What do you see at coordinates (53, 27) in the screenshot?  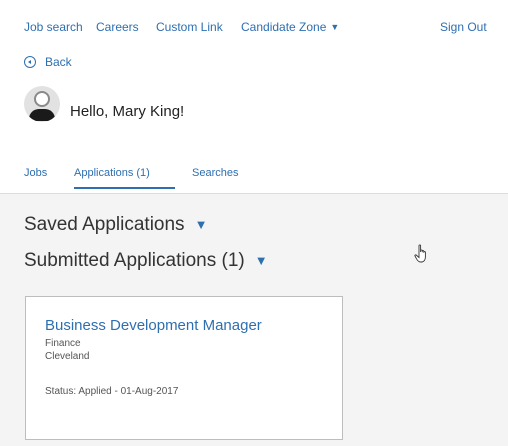 I see `nav-job-search-link: Job search` at bounding box center [53, 27].